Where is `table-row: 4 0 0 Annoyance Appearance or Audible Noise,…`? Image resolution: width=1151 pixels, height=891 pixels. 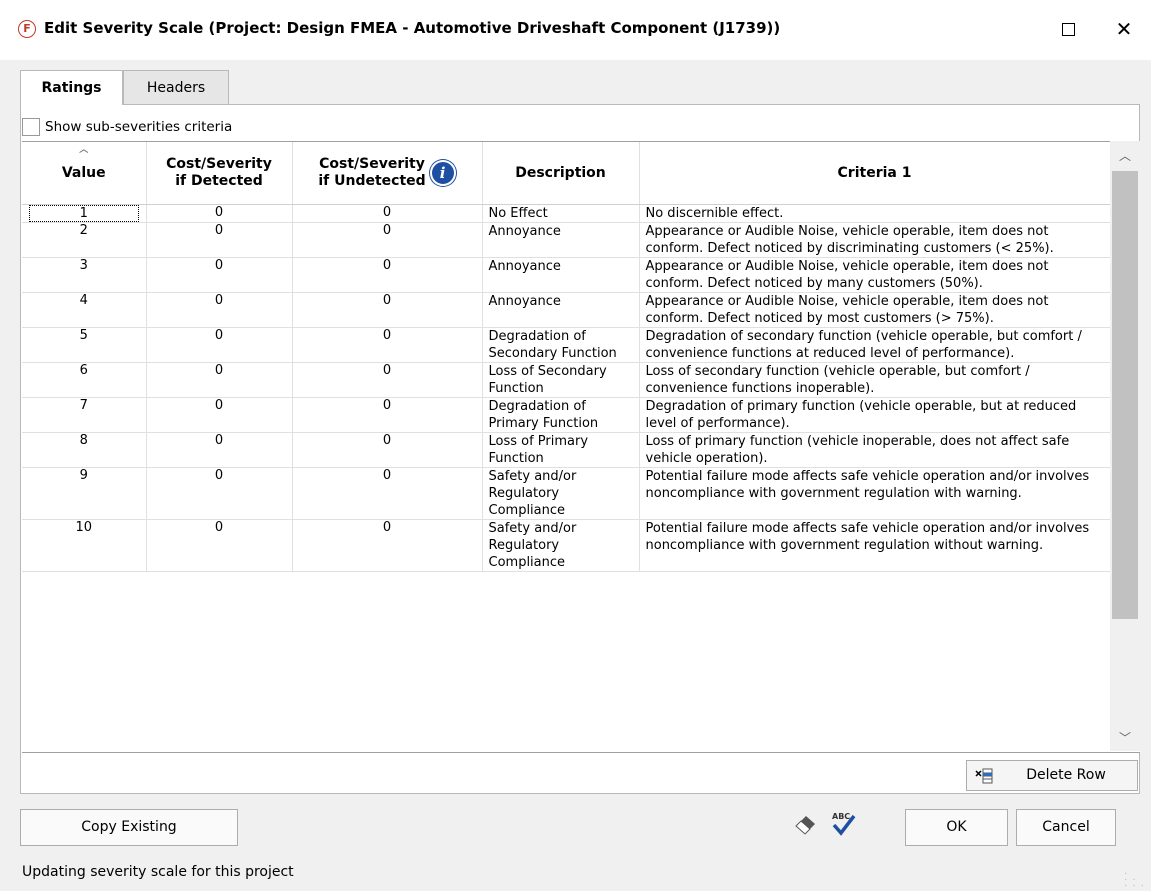
table-row: 4 0 0 Annoyance Appearance or Audible Noise,… is located at coordinates (566, 310).